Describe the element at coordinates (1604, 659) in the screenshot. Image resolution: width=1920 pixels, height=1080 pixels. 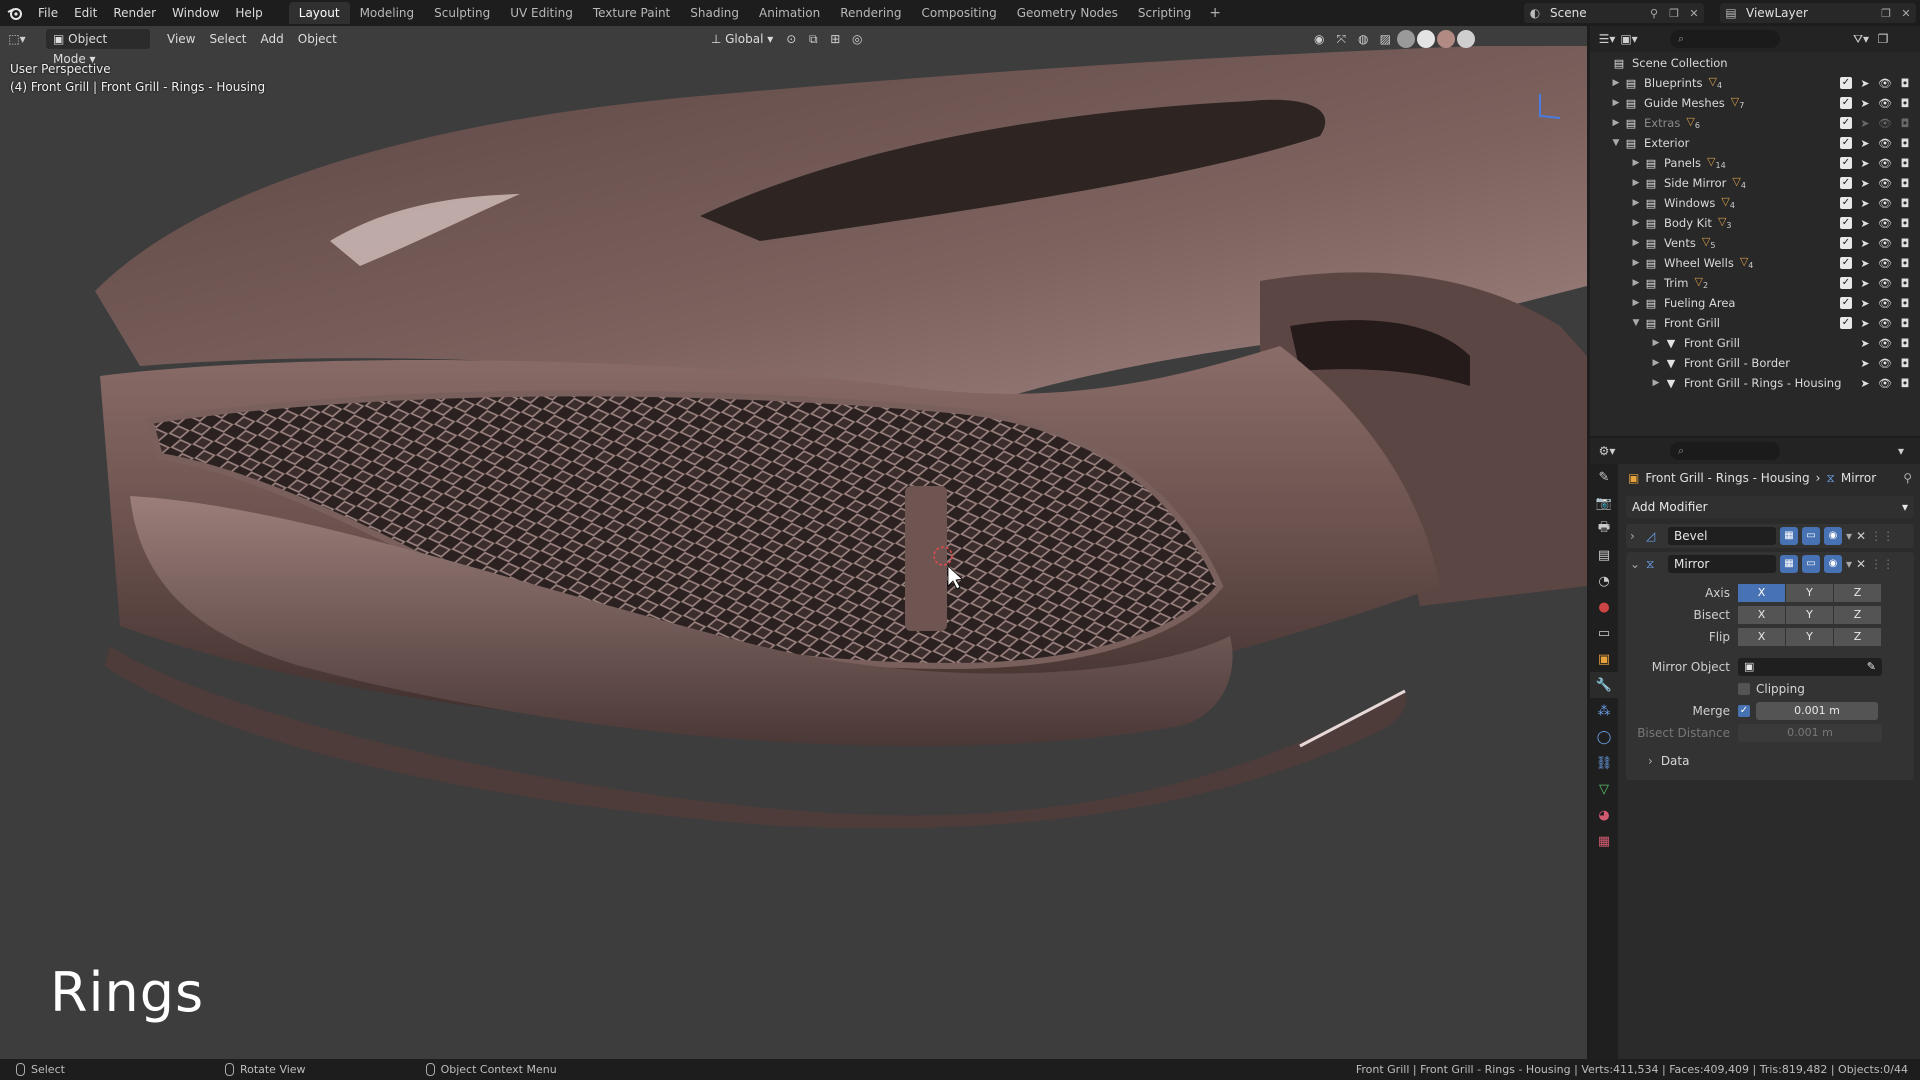
I see `object-tab-icon: ▣` at that location.